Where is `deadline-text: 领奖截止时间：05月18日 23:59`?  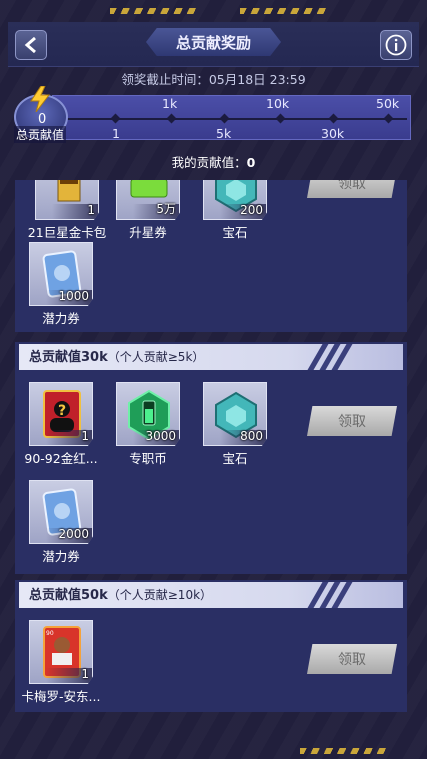 deadline-text: 领奖截止时间：05月18日 23:59 is located at coordinates (213, 79).